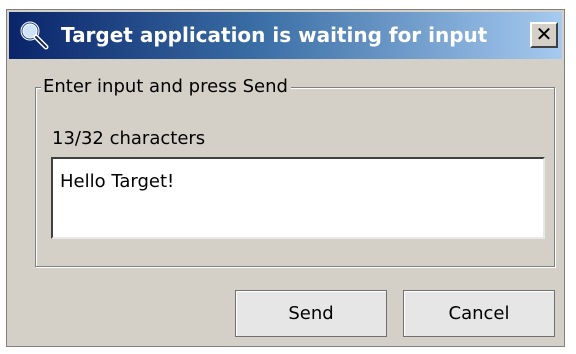 The image size is (576, 354). I want to click on magnifier-icon, so click(34, 35).